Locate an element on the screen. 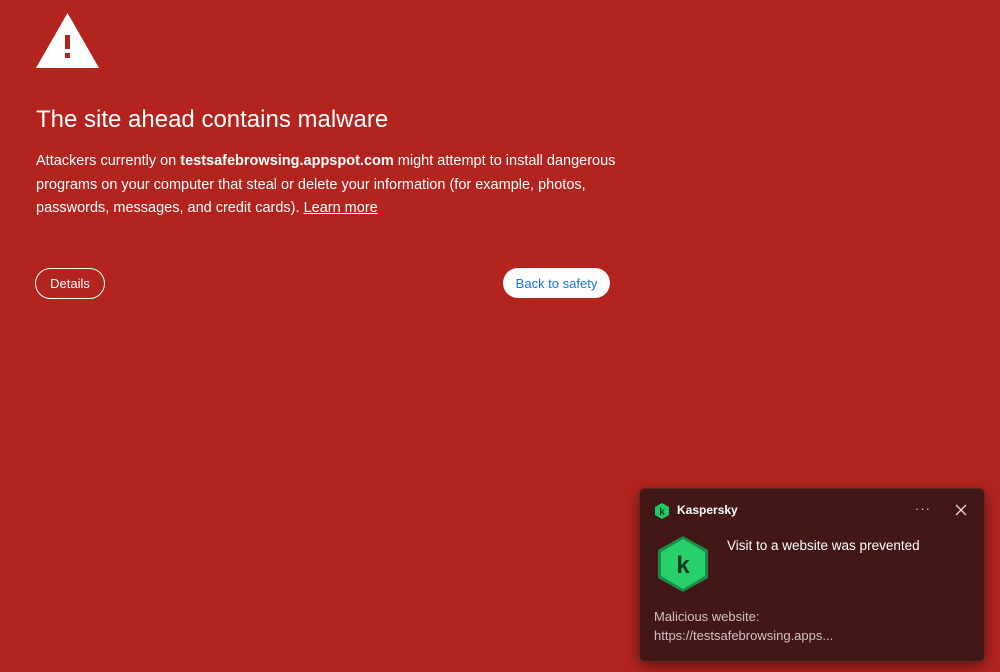 The image size is (1000, 672). details-button: Details is located at coordinates (70, 283).